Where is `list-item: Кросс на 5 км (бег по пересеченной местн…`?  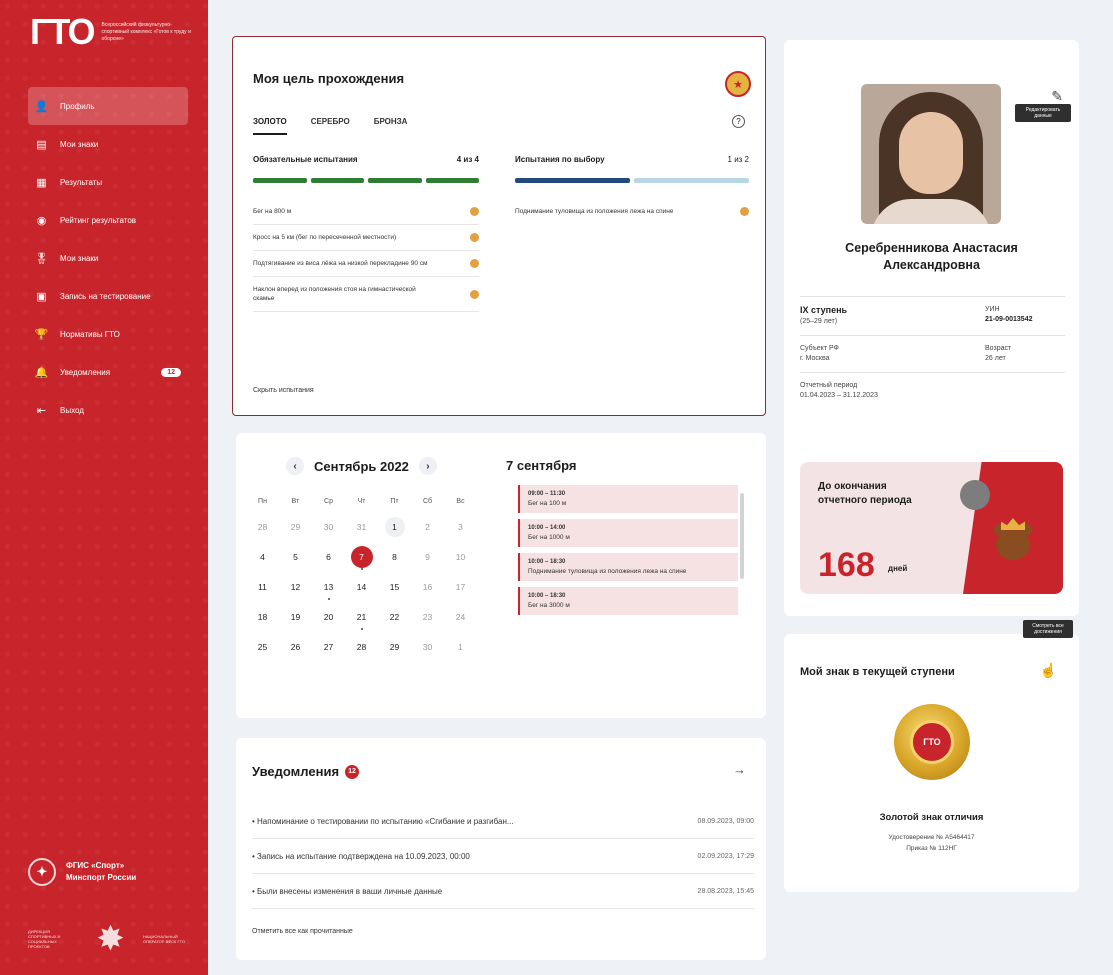 list-item: Кросс на 5 км (бег по пересеченной местн… is located at coordinates (366, 238).